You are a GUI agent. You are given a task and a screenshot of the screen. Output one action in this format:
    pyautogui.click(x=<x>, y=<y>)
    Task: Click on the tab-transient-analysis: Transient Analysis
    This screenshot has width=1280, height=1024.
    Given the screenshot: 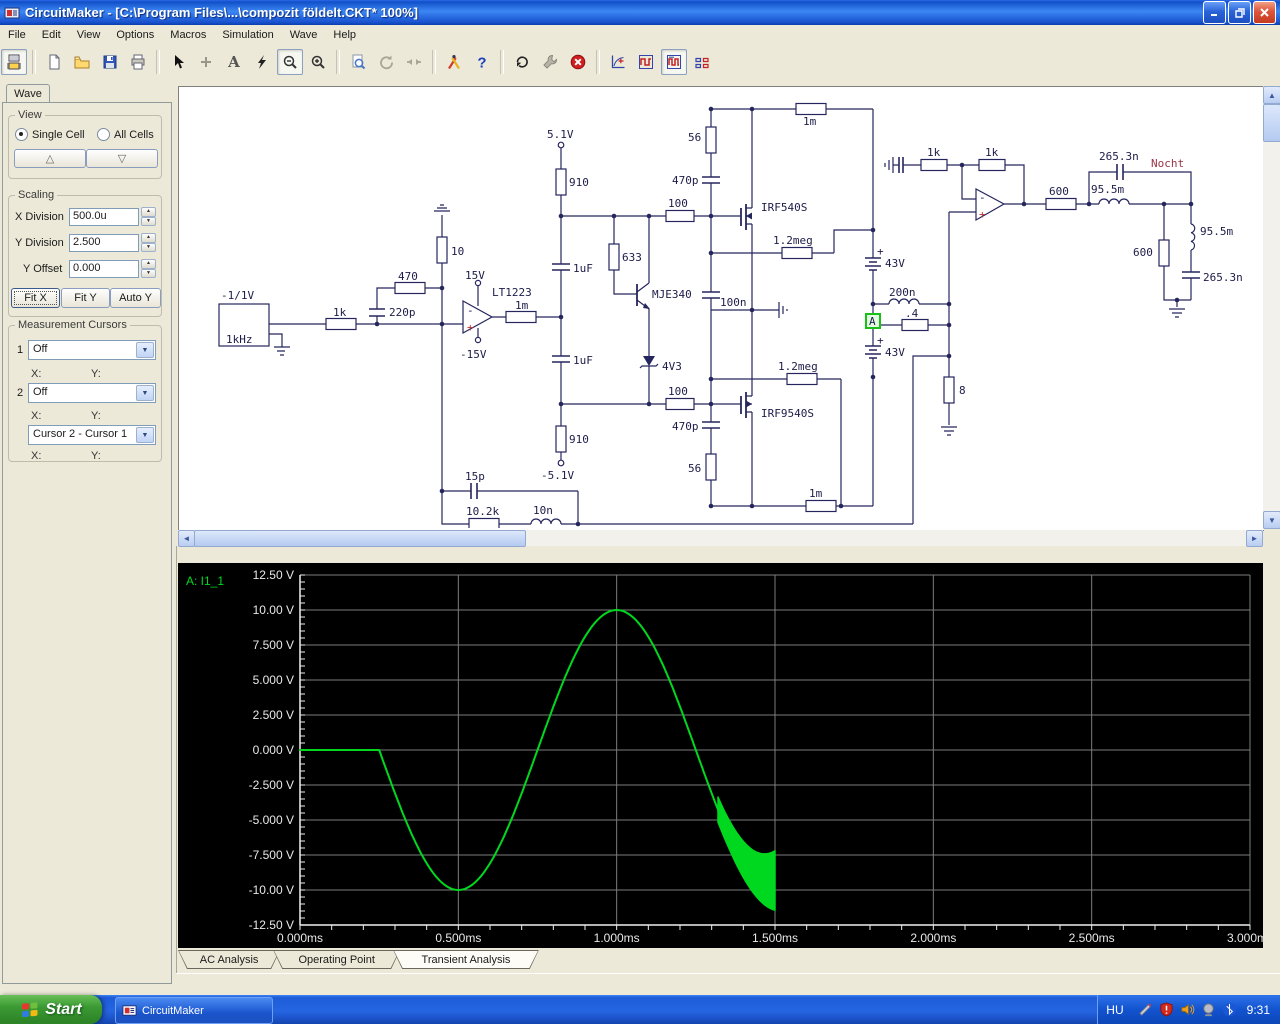 What is the action you would take?
    pyautogui.click(x=466, y=959)
    